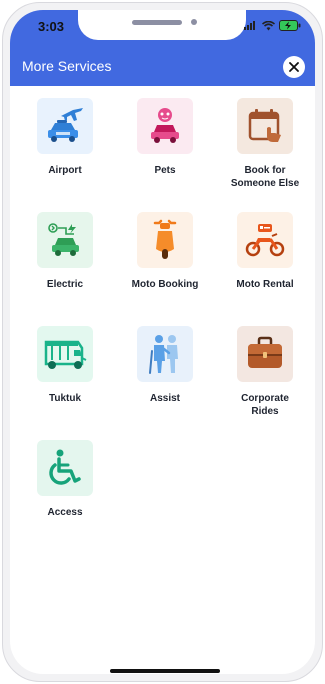  What do you see at coordinates (265, 405) in the screenshot?
I see `service-label: Corporate Rides` at bounding box center [265, 405].